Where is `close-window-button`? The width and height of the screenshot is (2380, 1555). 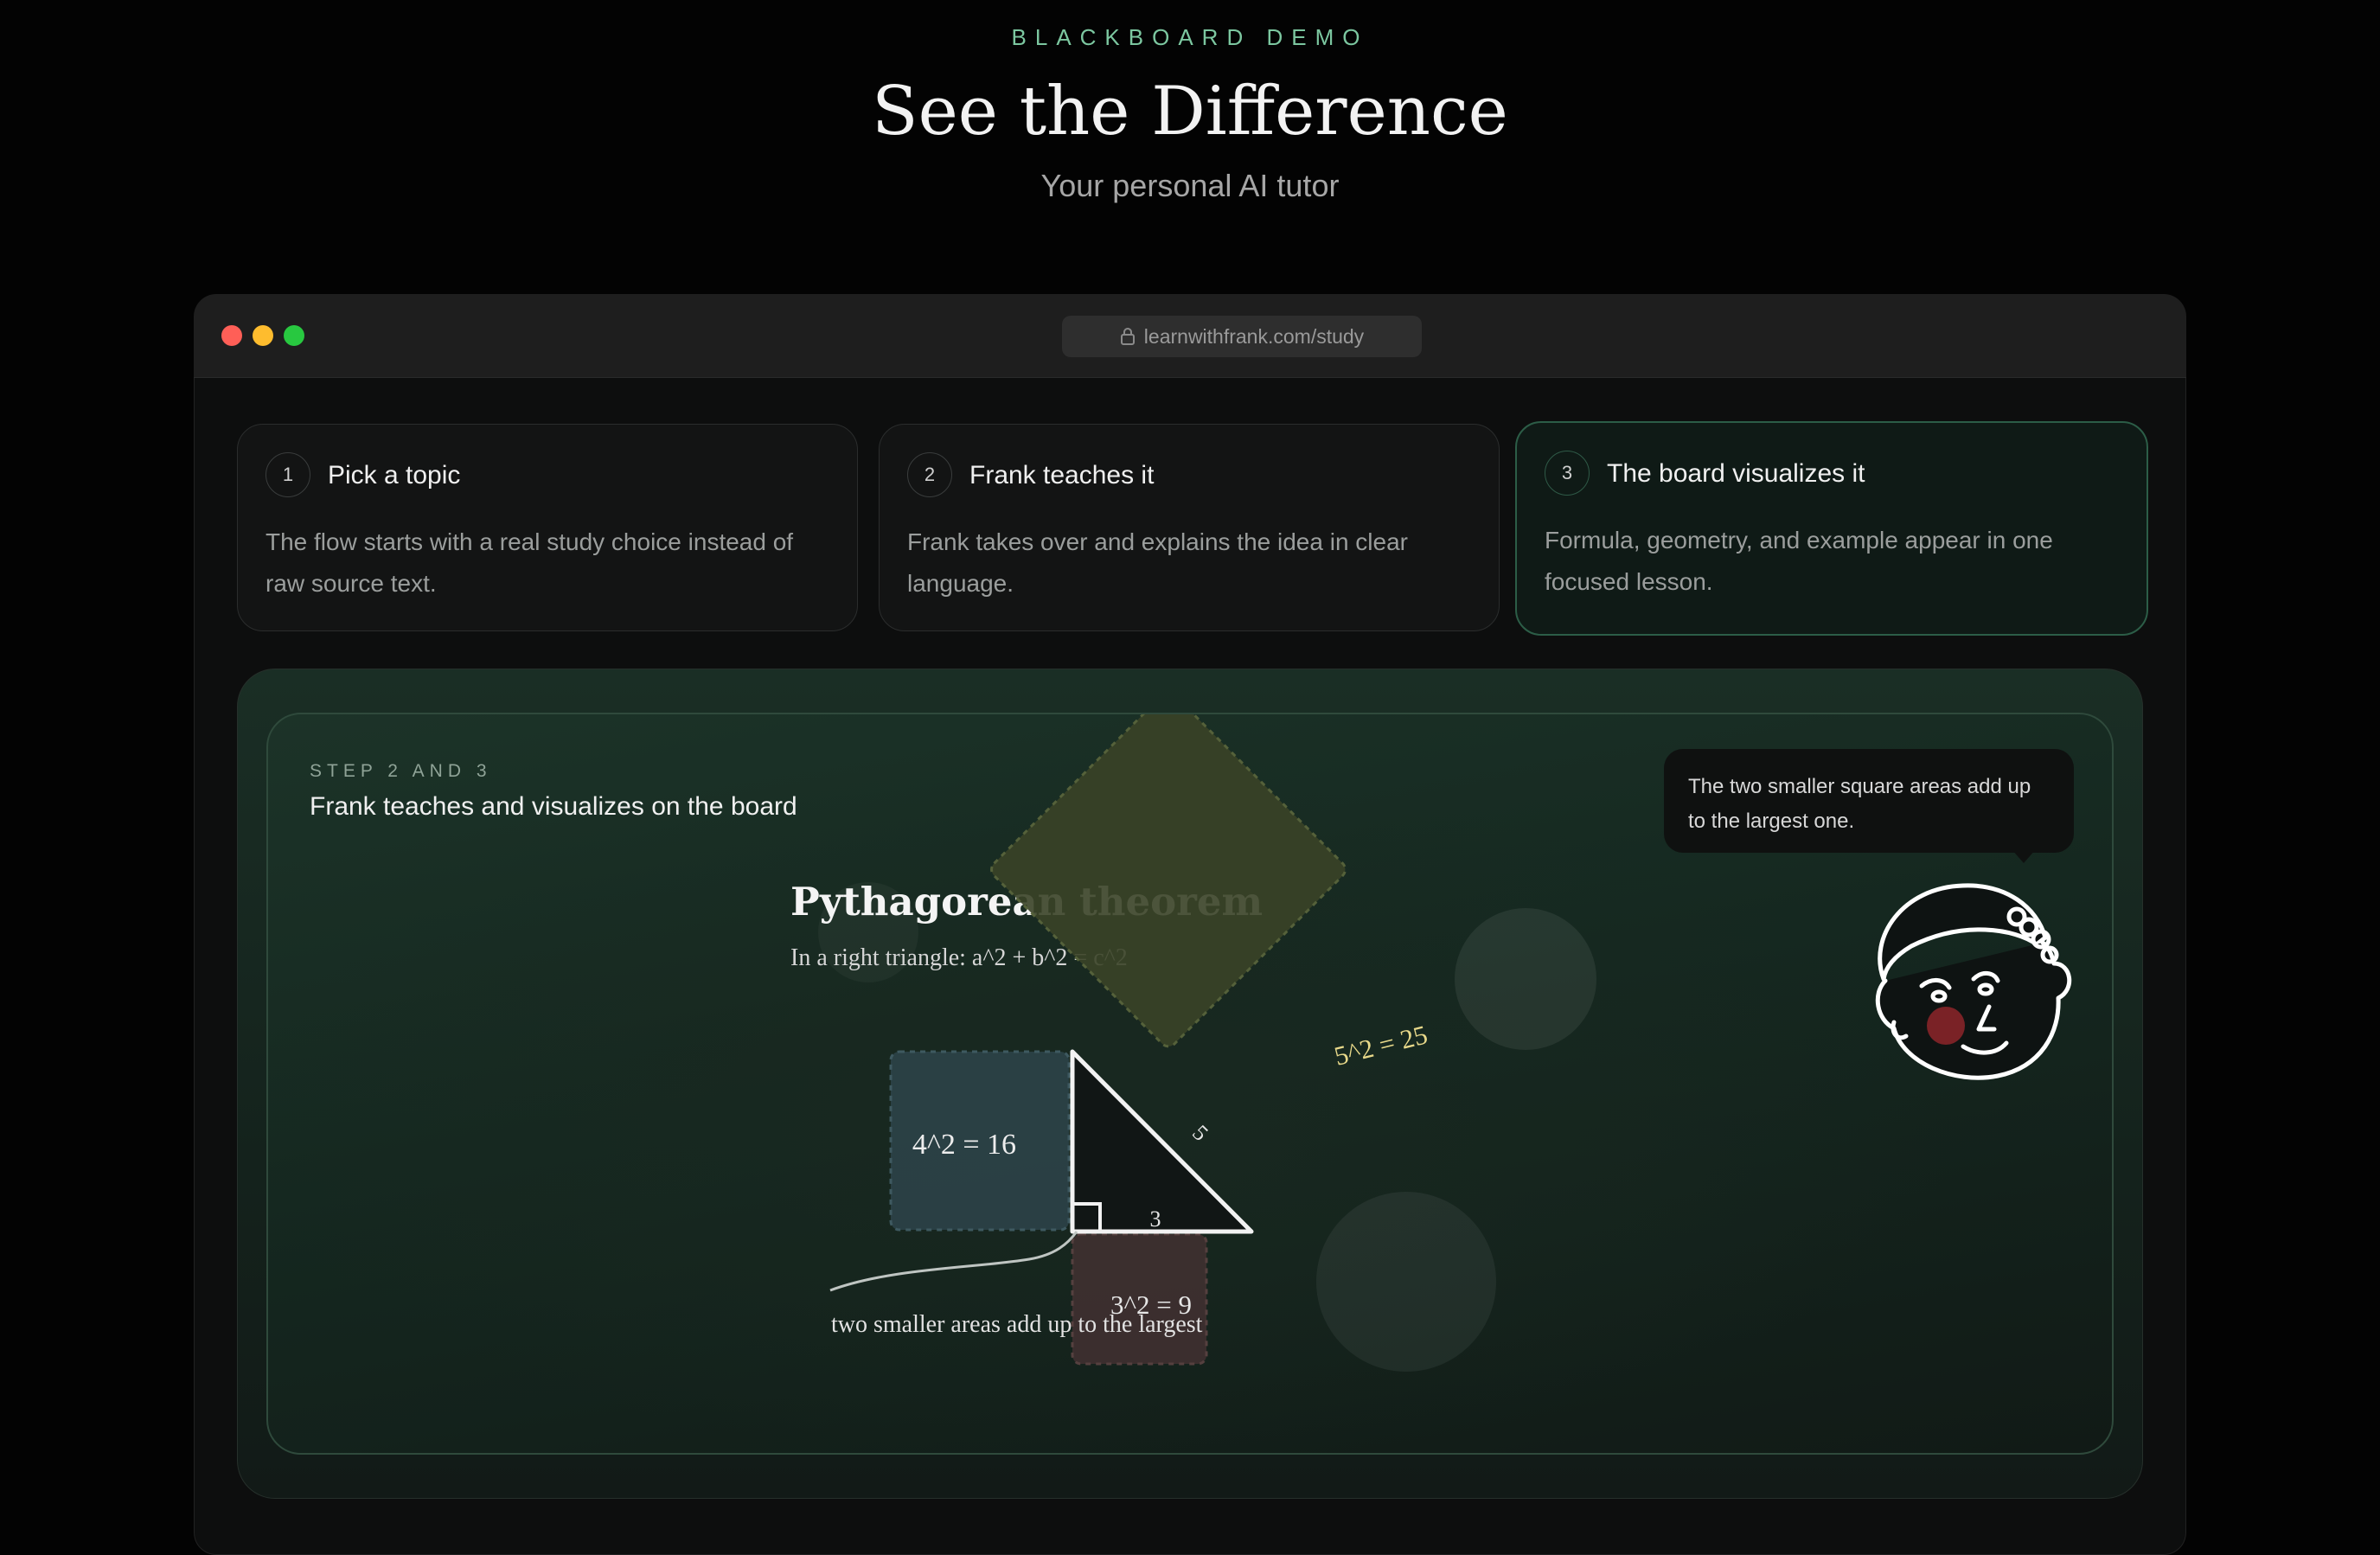
close-window-button is located at coordinates (232, 335).